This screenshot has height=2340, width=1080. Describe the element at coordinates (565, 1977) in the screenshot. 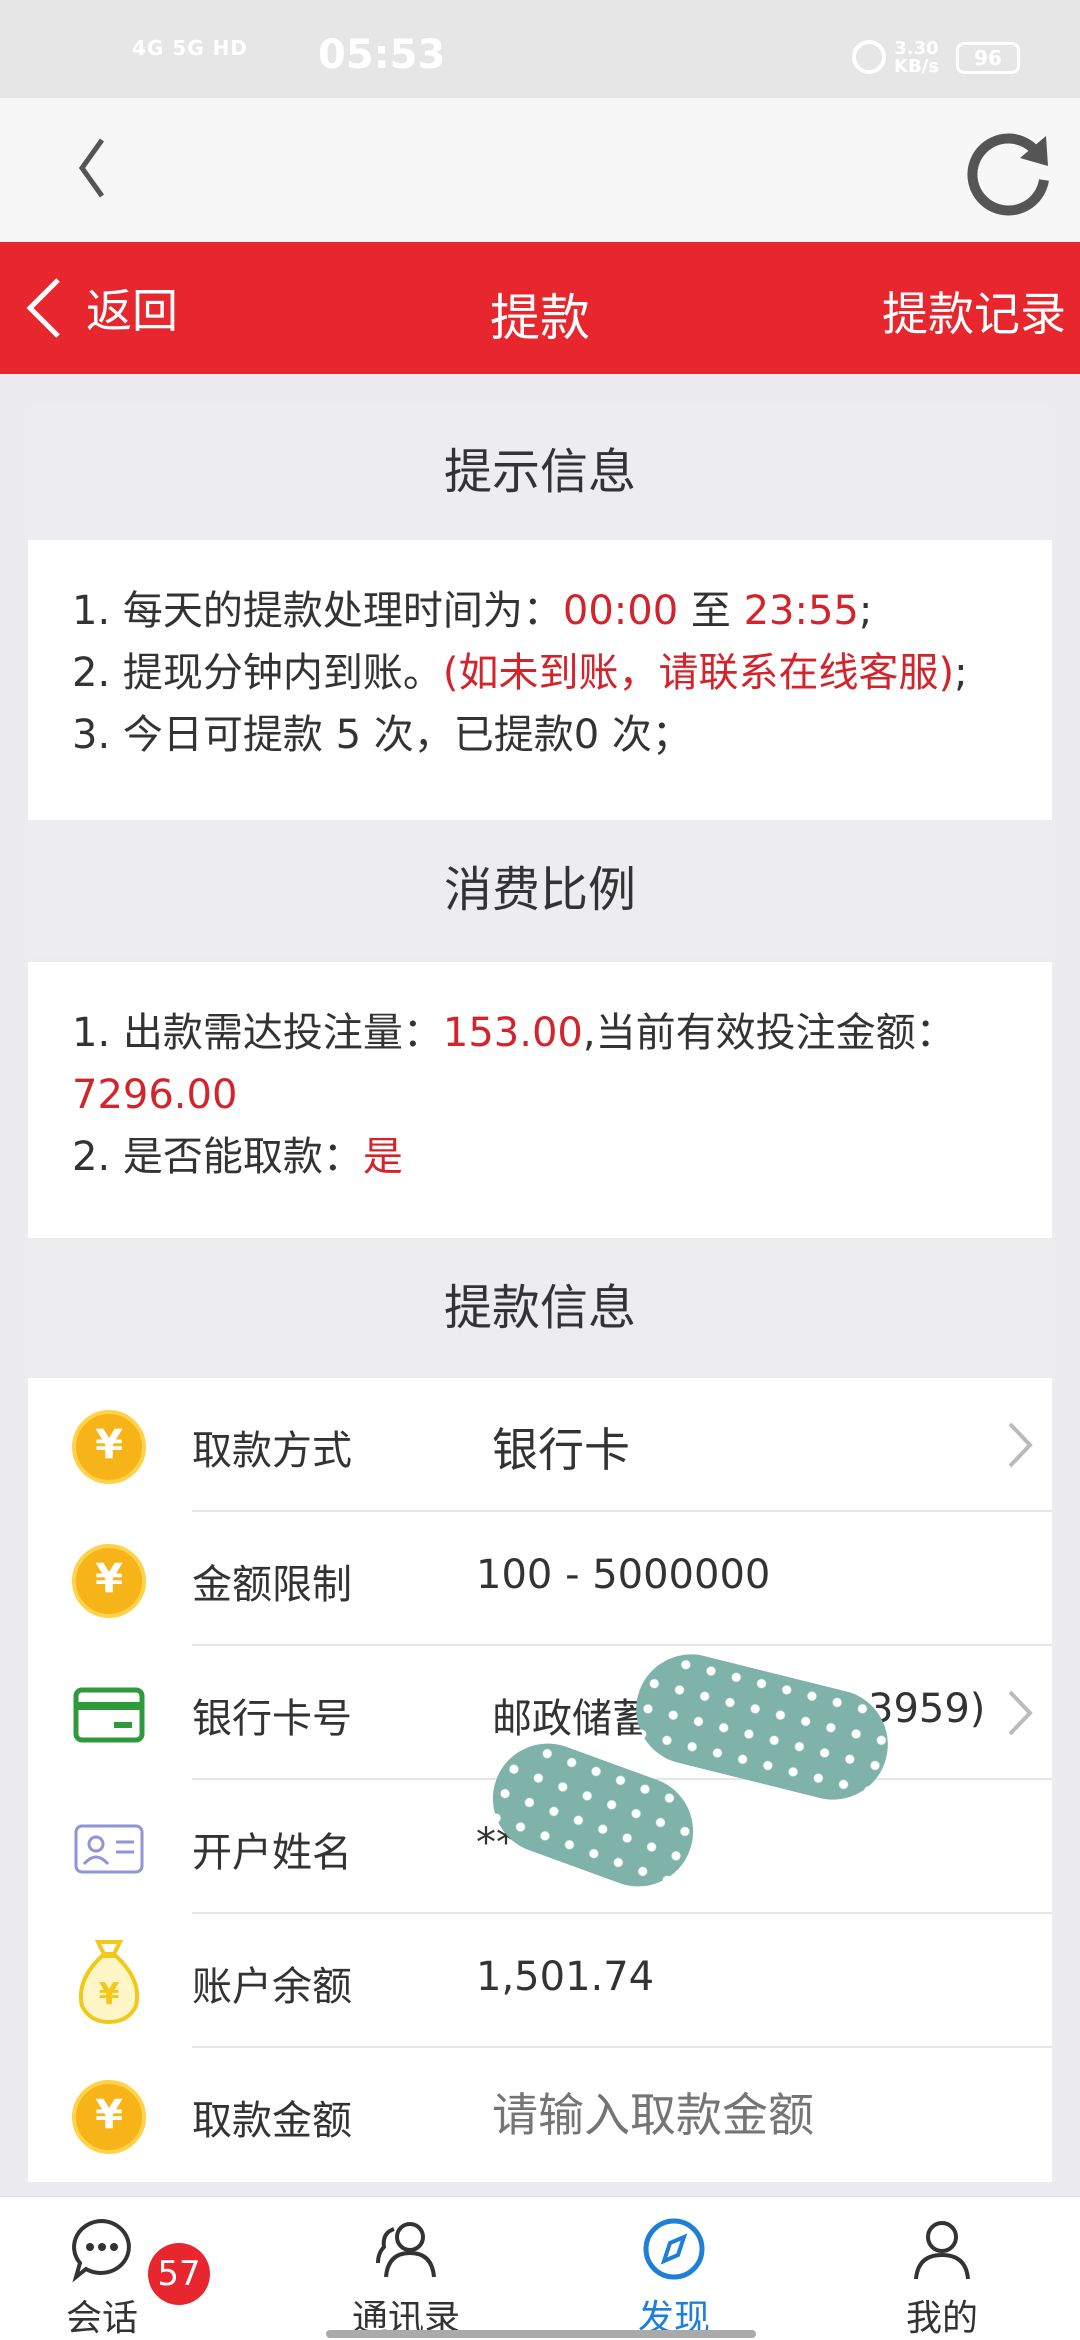

I see `balance-value: 1,501.74` at that location.